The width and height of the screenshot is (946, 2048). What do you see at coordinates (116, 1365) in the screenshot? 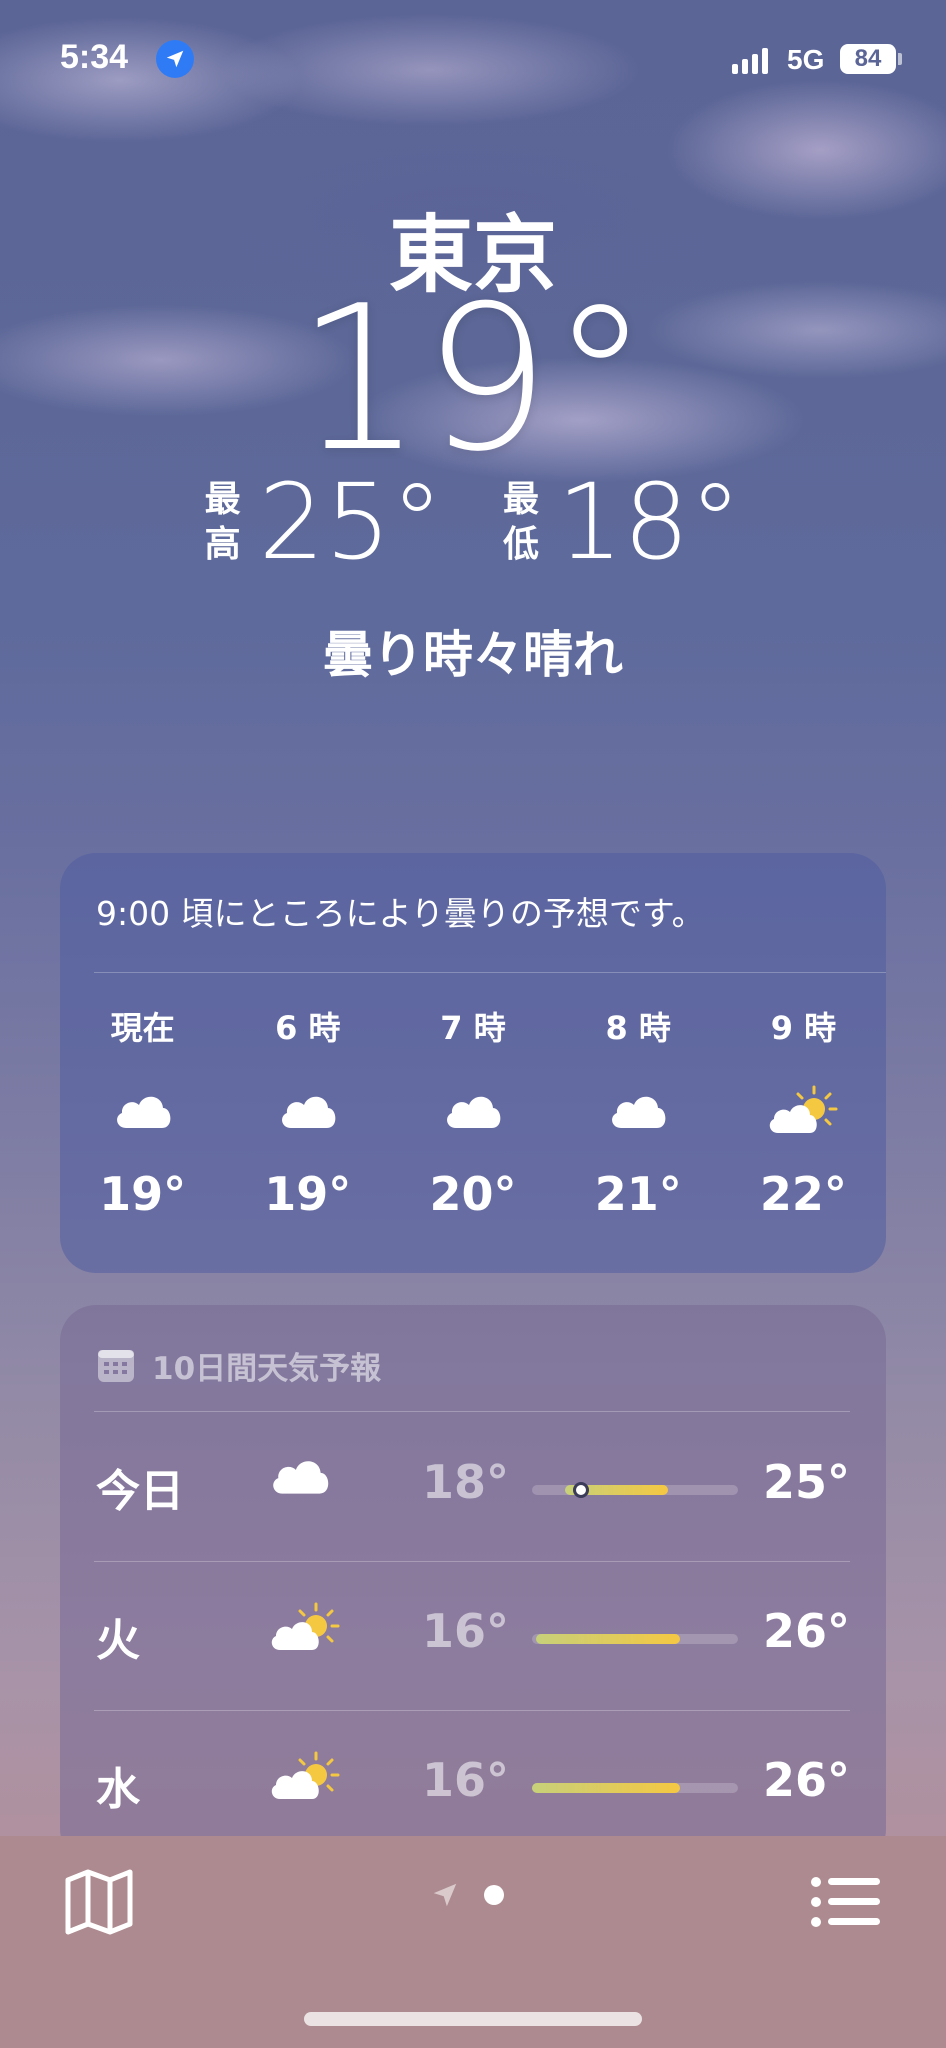
I see `calendar-icon` at bounding box center [116, 1365].